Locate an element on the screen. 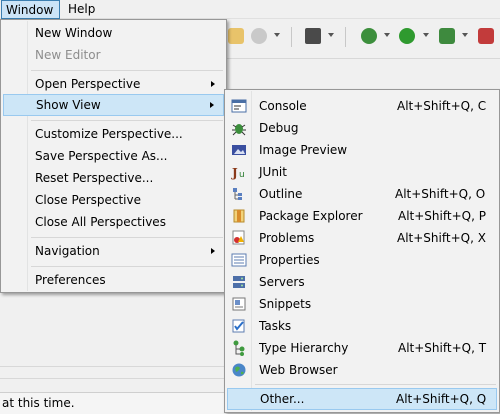 The image size is (500, 414). menu-item-new-window: New Window is located at coordinates (113, 33).